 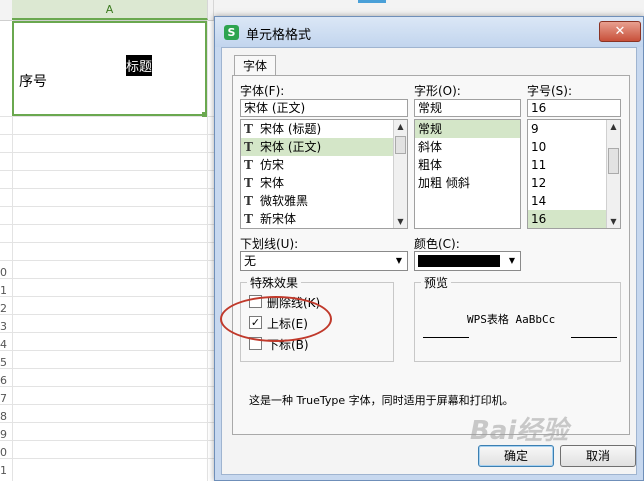 I want to click on cell-text: 序号, so click(x=33, y=82).